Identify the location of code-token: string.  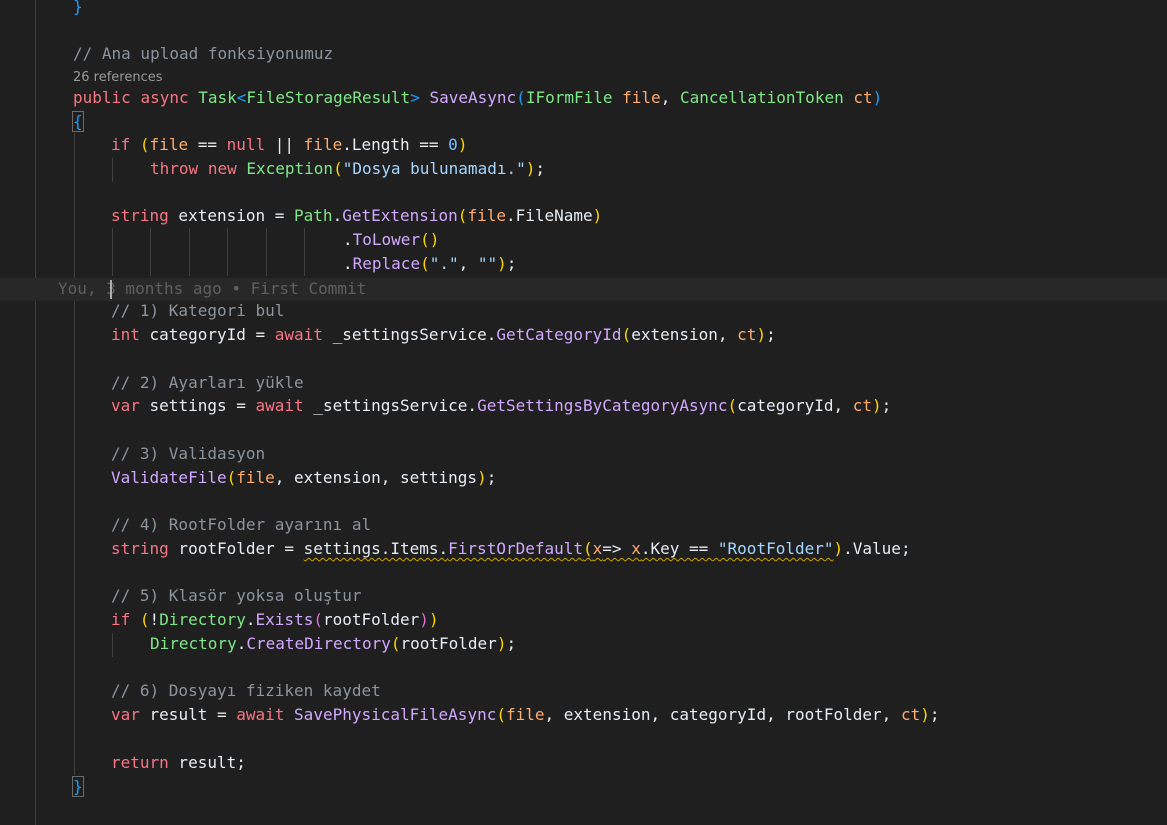
(140, 548).